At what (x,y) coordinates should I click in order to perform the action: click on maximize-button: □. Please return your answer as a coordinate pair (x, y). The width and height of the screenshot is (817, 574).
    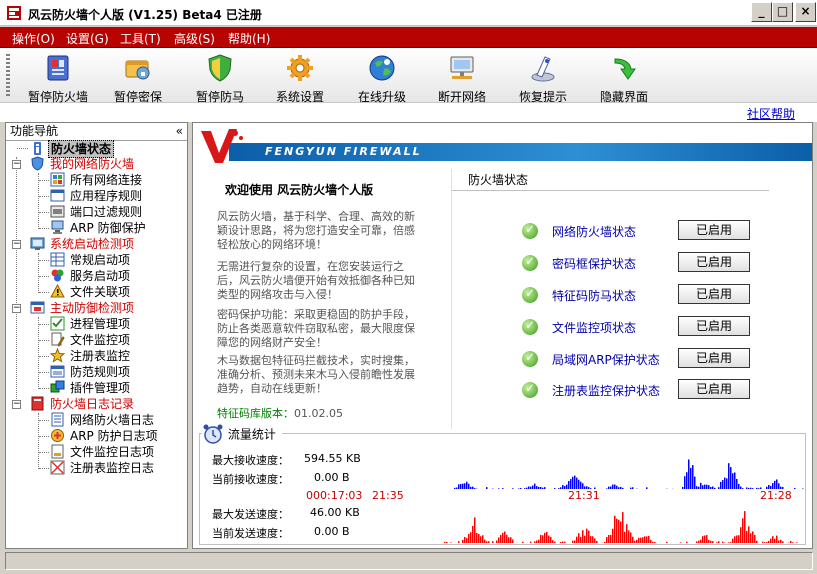
    Looking at the image, I should click on (782, 12).